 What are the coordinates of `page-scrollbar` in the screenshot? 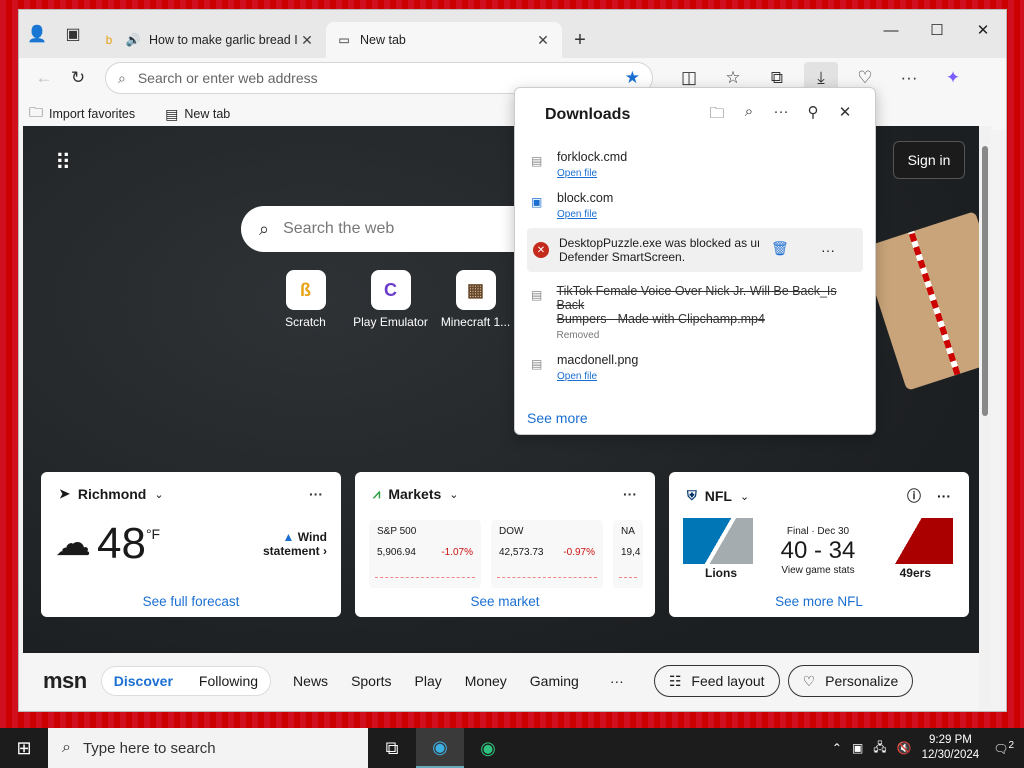 It's located at (985, 417).